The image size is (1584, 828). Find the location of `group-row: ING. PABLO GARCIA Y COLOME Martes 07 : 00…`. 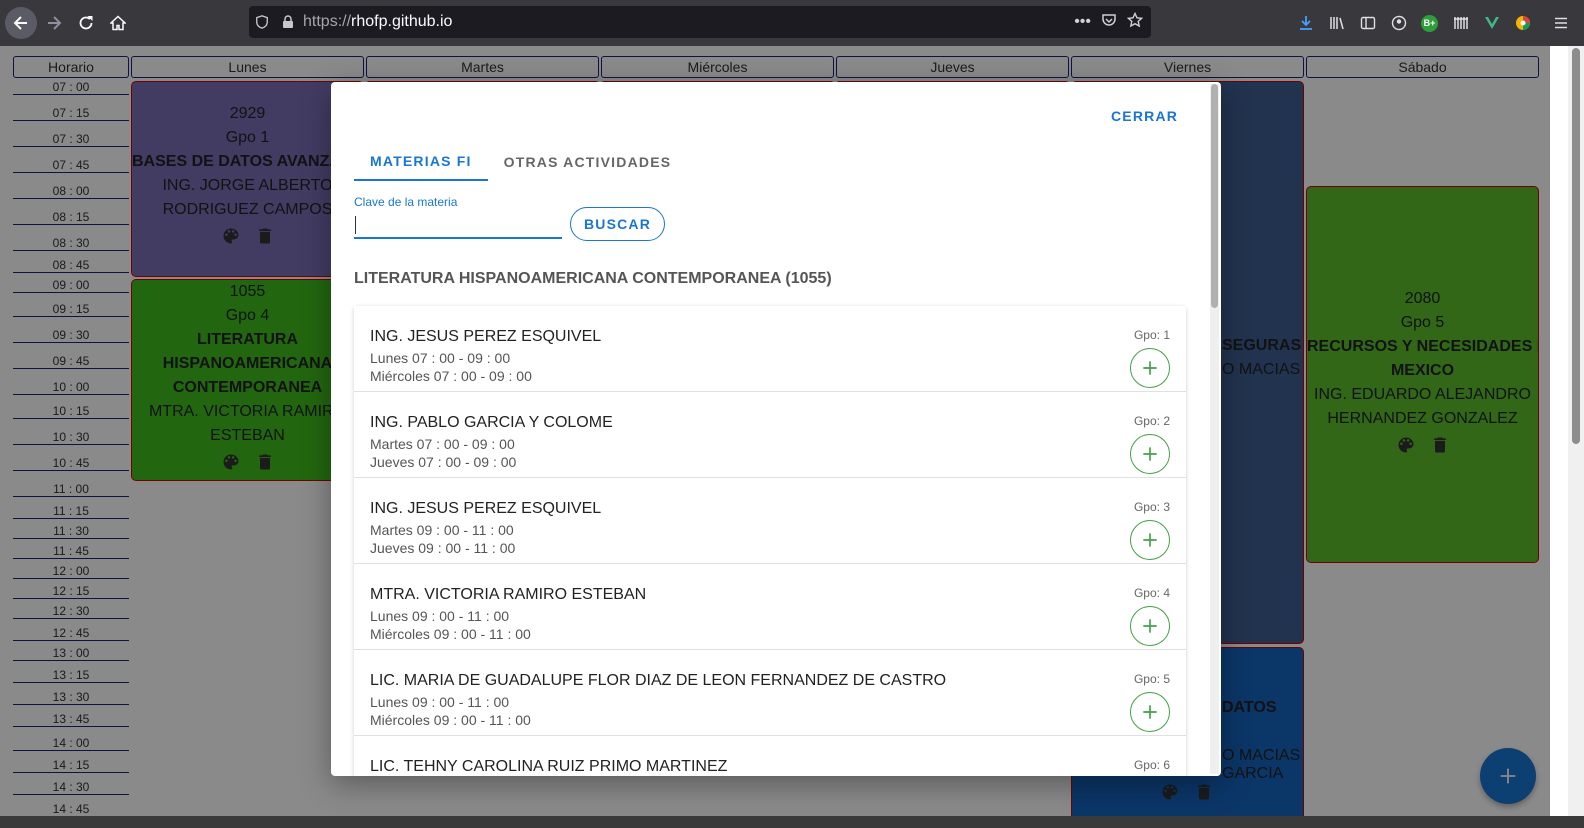

group-row: ING. PABLO GARCIA Y COLOME Martes 07 : 00… is located at coordinates (770, 435).